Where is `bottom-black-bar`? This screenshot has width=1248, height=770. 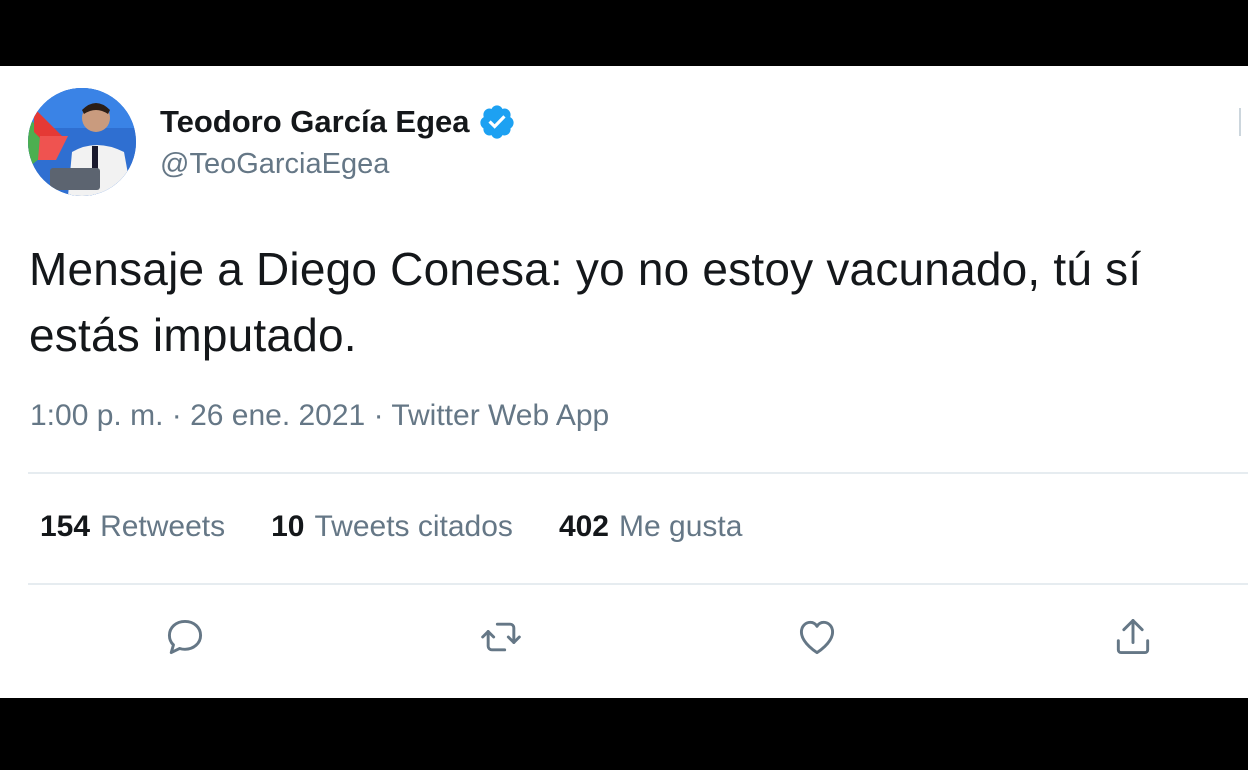 bottom-black-bar is located at coordinates (624, 734).